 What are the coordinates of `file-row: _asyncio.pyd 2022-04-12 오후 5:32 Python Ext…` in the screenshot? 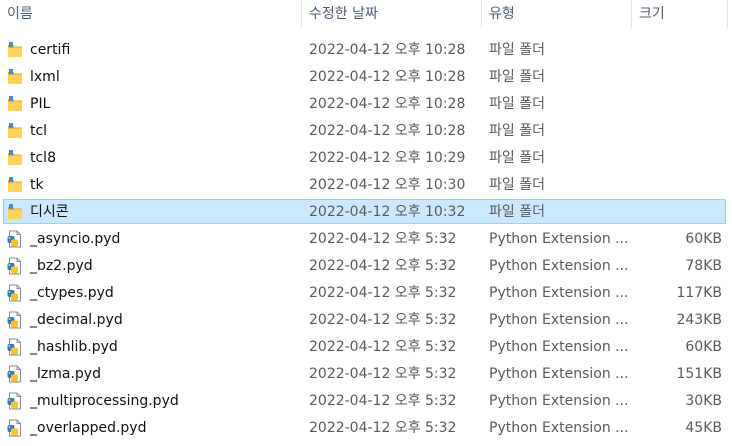 It's located at (366, 239).